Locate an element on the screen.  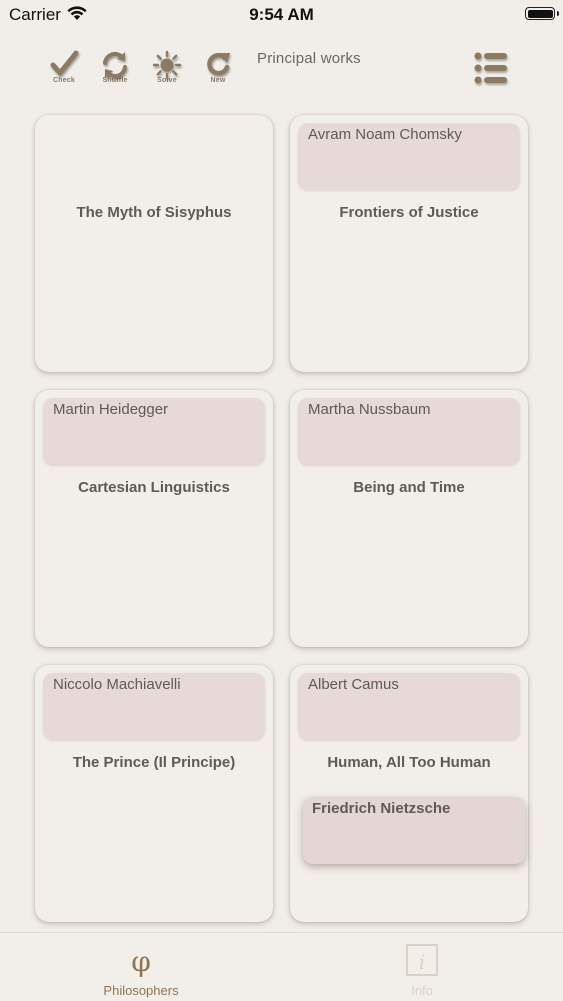
battery-icon is located at coordinates (542, 13).